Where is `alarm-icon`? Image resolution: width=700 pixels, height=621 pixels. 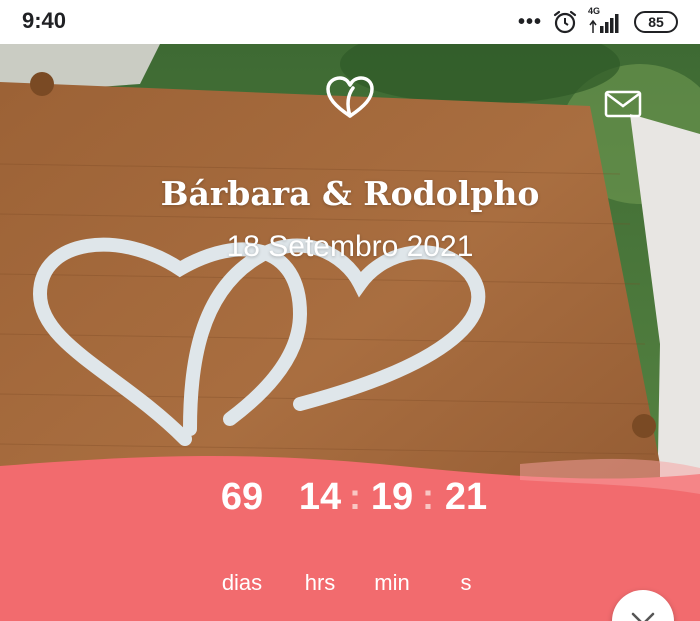
alarm-icon is located at coordinates (565, 22).